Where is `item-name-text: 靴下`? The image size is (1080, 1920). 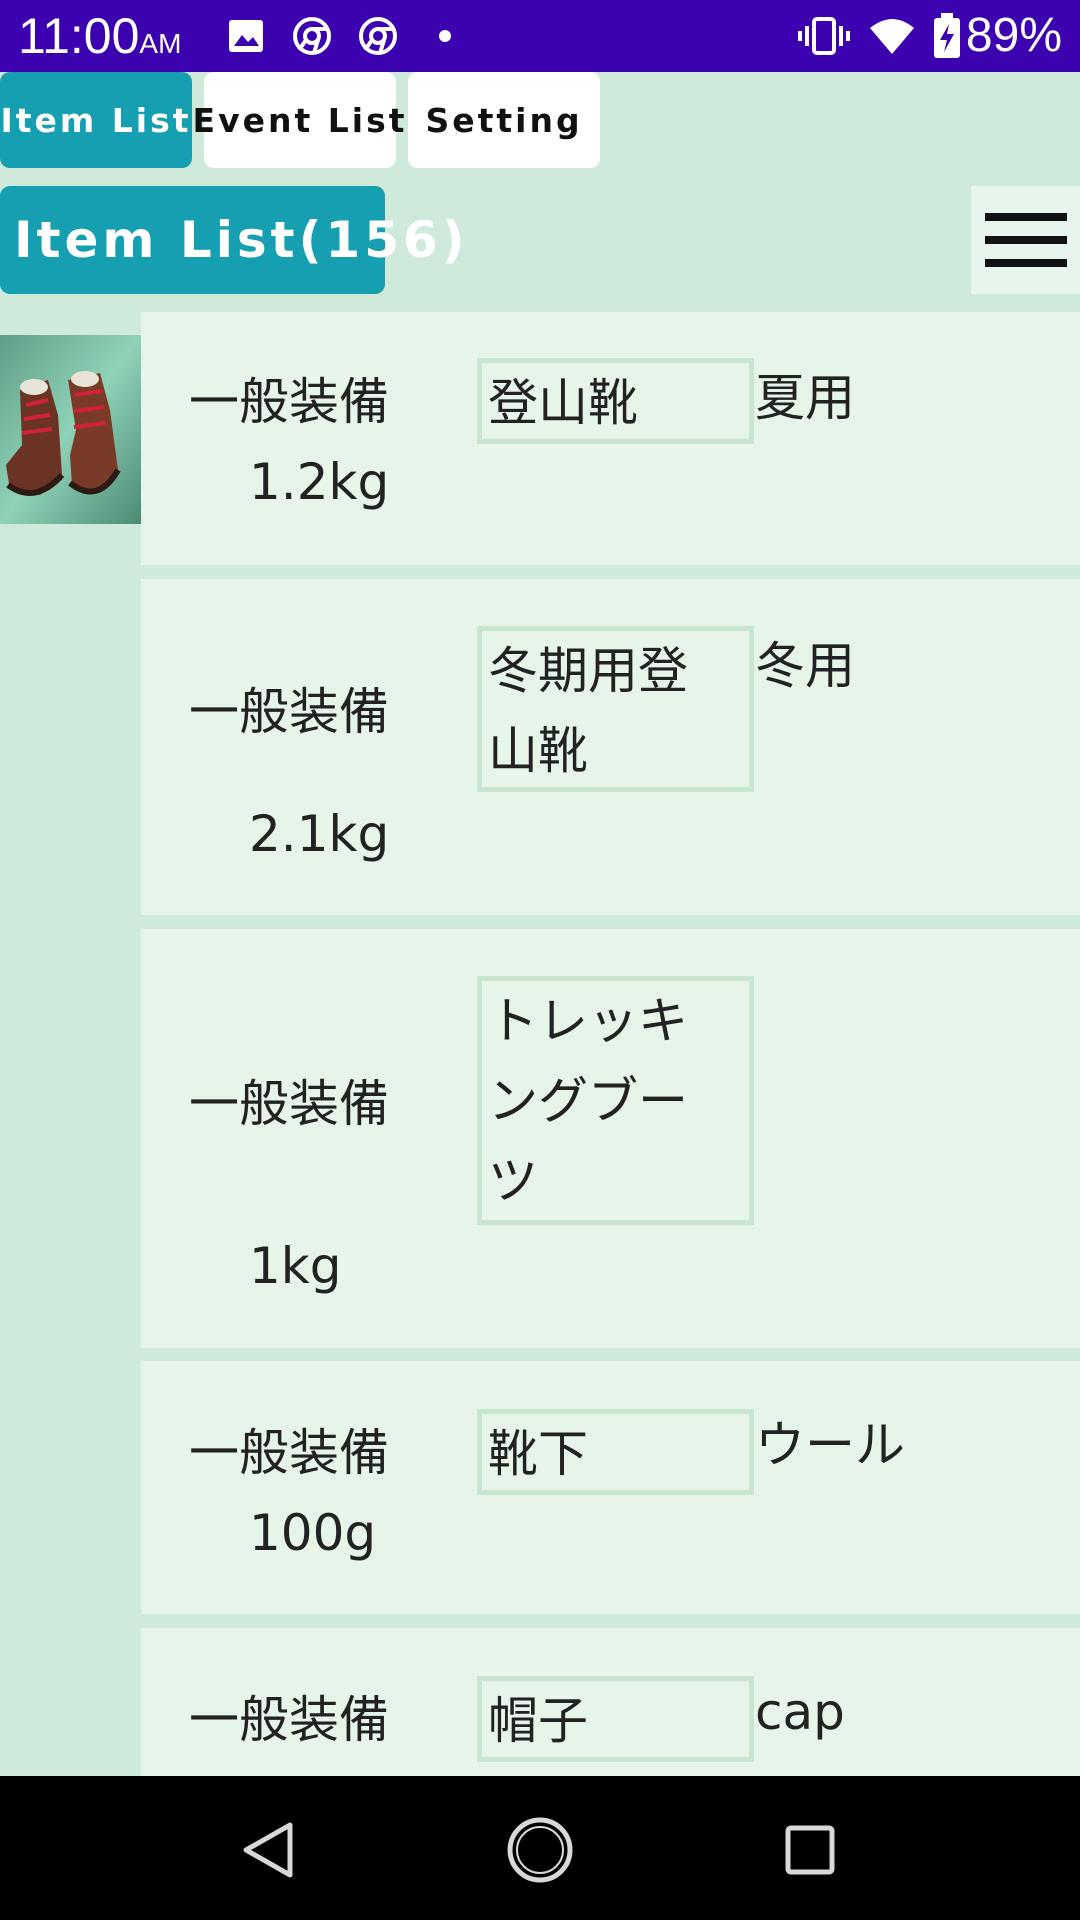 item-name-text: 靴下 is located at coordinates (538, 1454).